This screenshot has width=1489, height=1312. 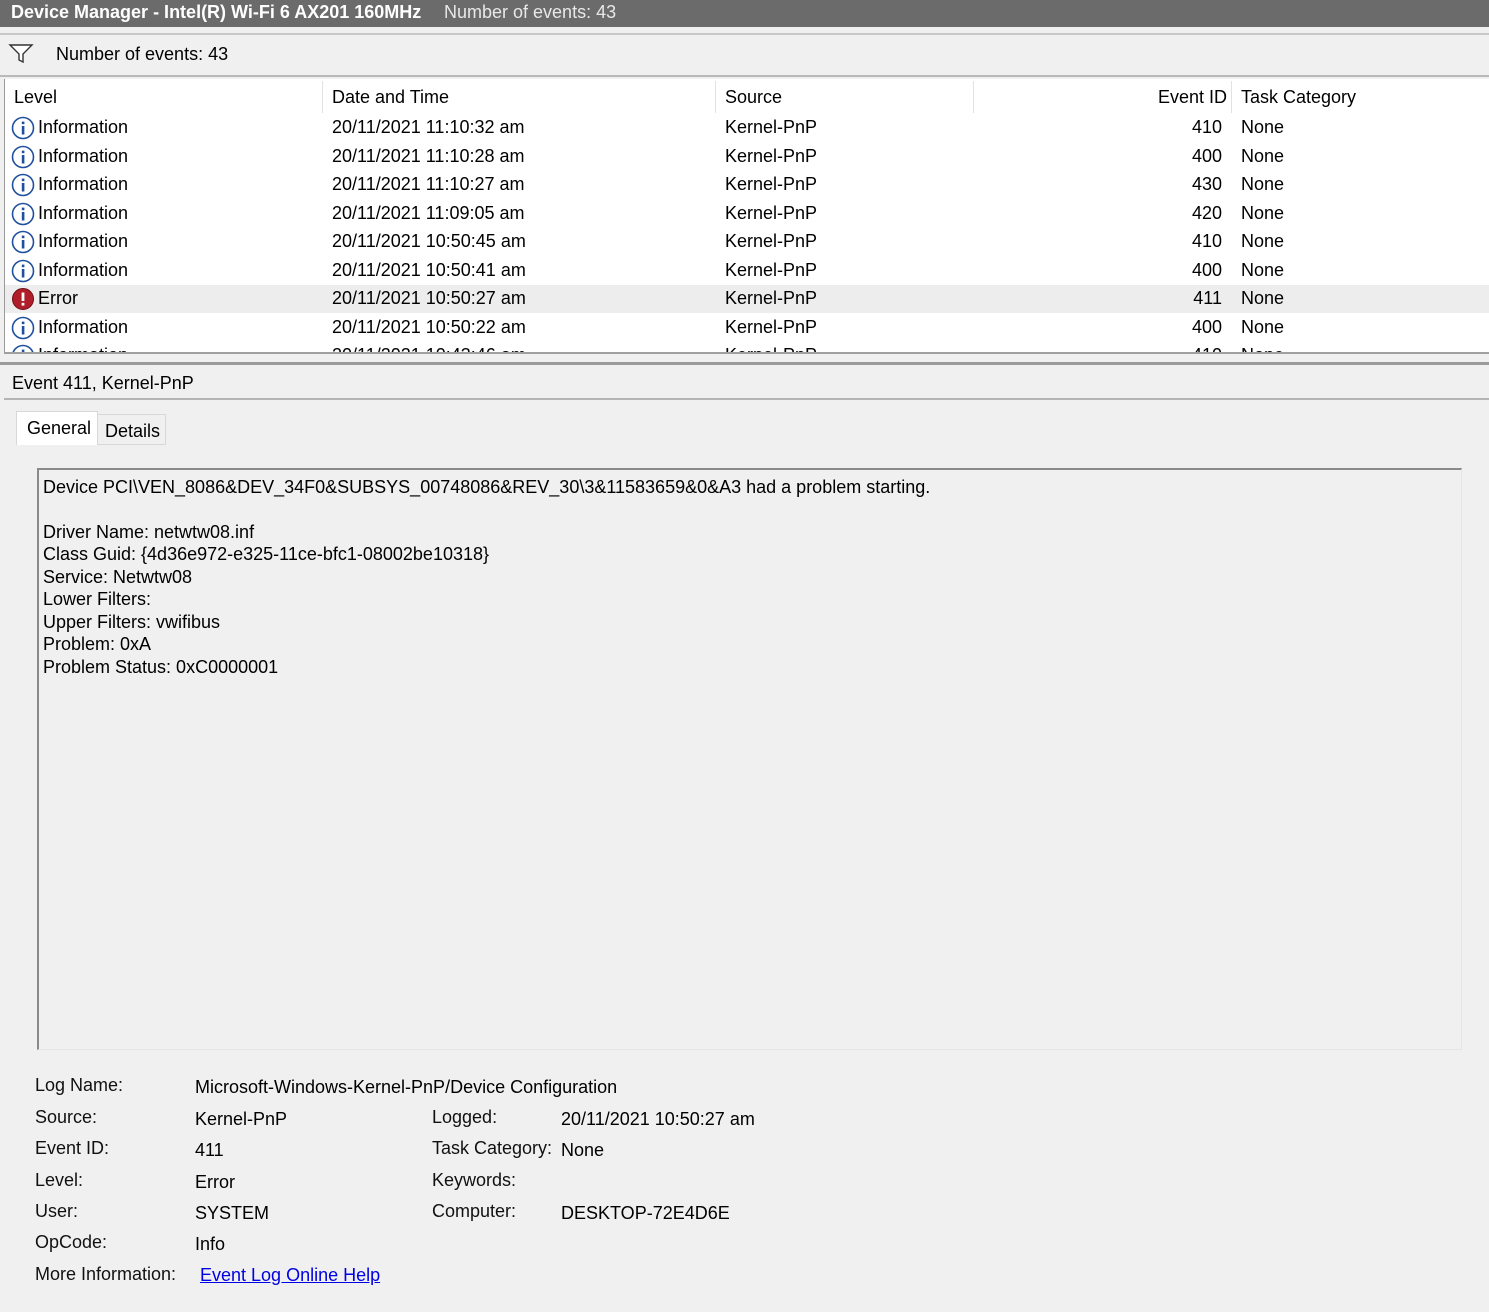 What do you see at coordinates (35, 97) in the screenshot?
I see `column-header-level: Level` at bounding box center [35, 97].